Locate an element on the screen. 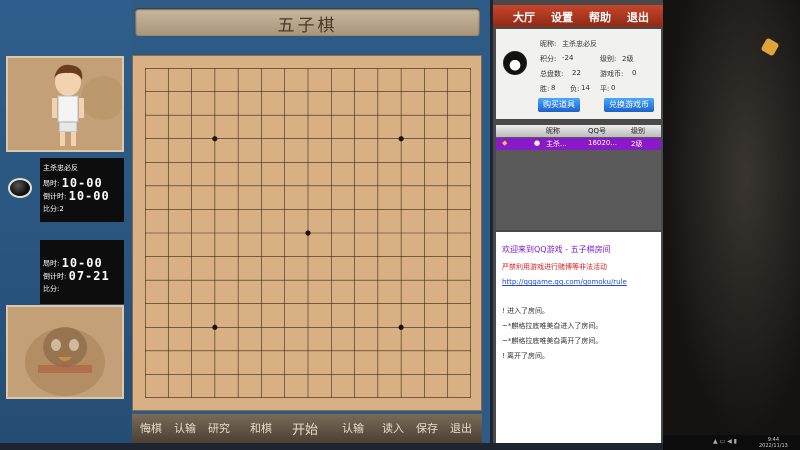 This screenshot has width=800, height=450. start-button: 开始 is located at coordinates (305, 428).